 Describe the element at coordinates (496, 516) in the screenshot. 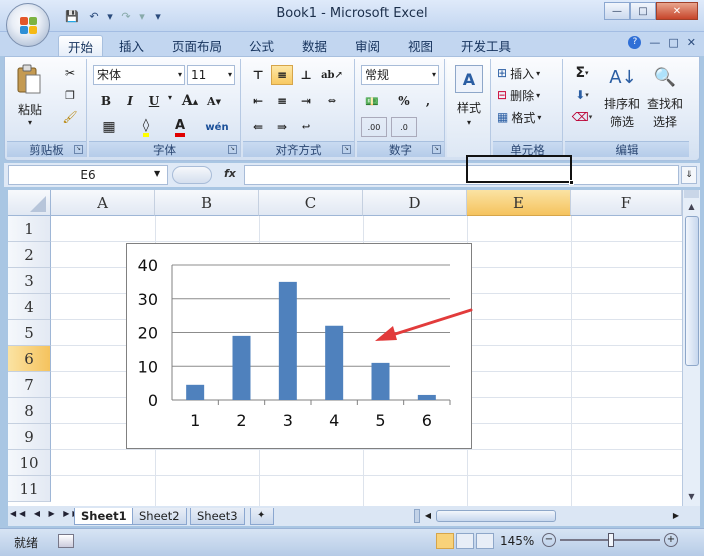

I see `horizontal-scroll-thumb` at that location.